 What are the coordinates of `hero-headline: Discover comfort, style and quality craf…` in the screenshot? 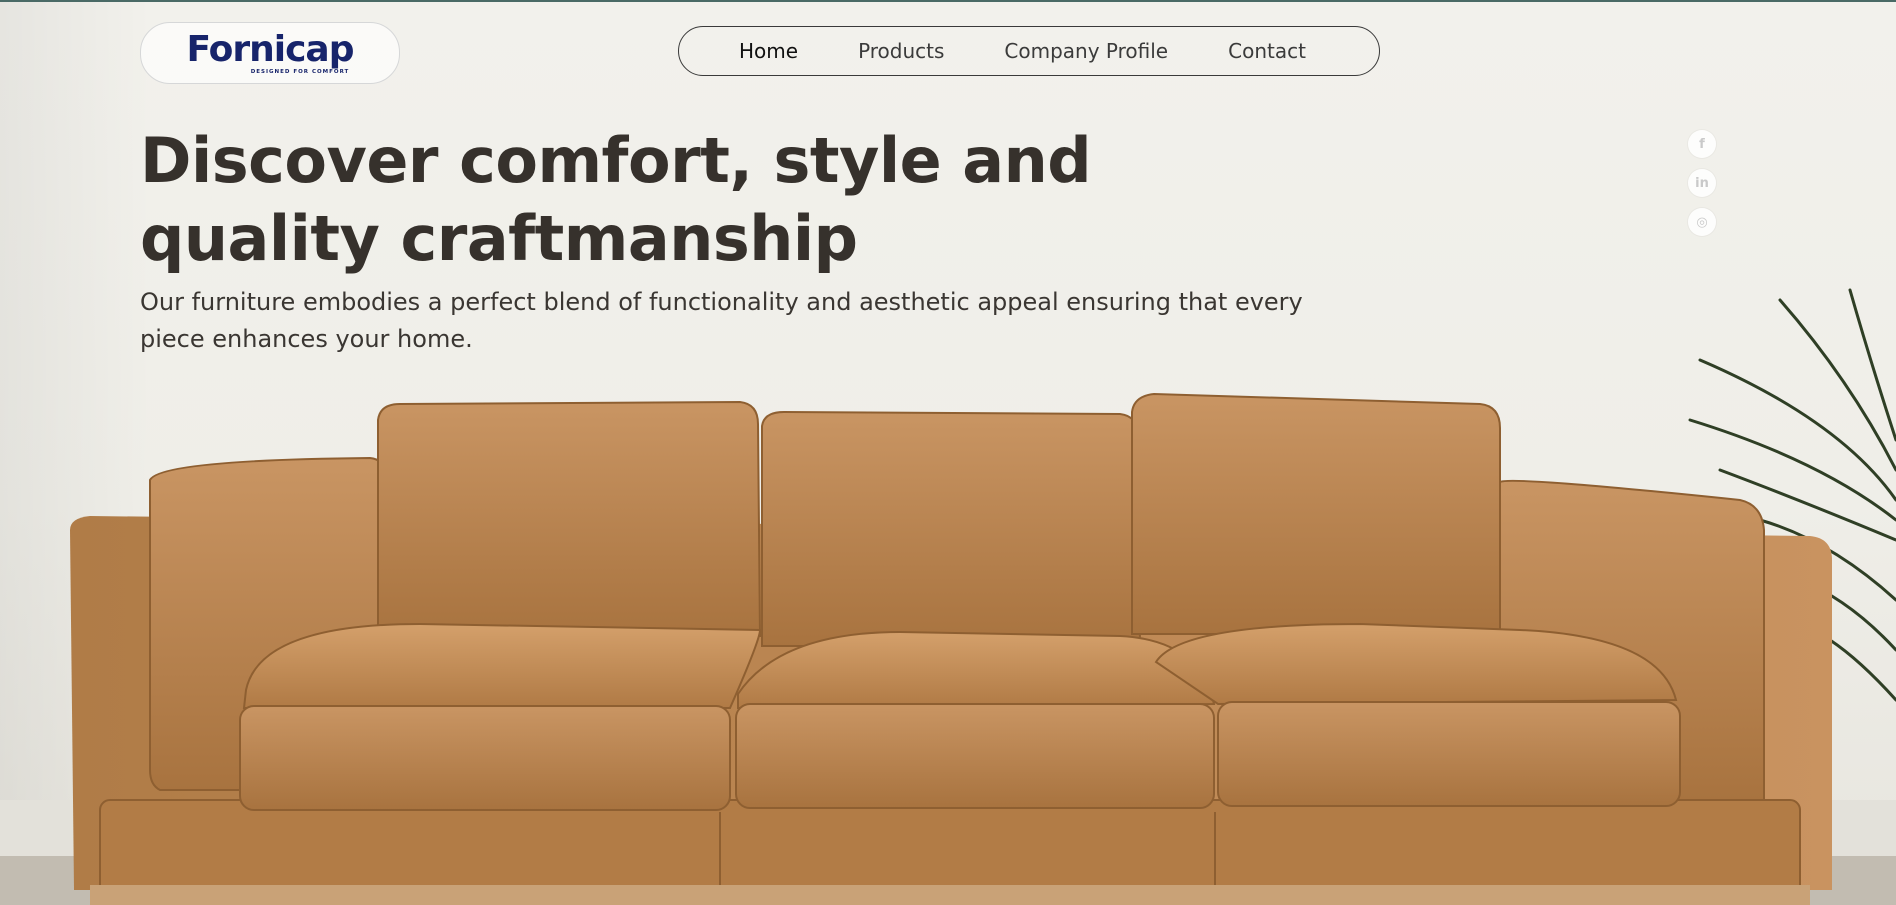 It's located at (616, 199).